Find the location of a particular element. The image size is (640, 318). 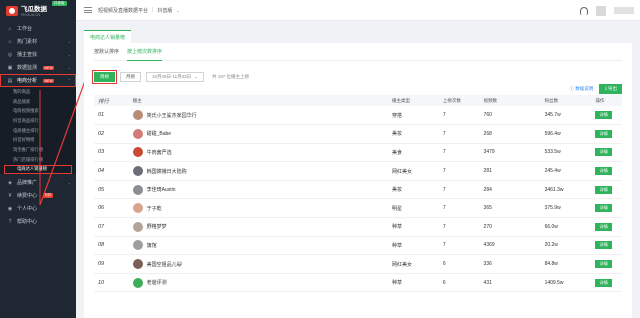

blogger-name: 老爸评测 is located at coordinates (157, 282).